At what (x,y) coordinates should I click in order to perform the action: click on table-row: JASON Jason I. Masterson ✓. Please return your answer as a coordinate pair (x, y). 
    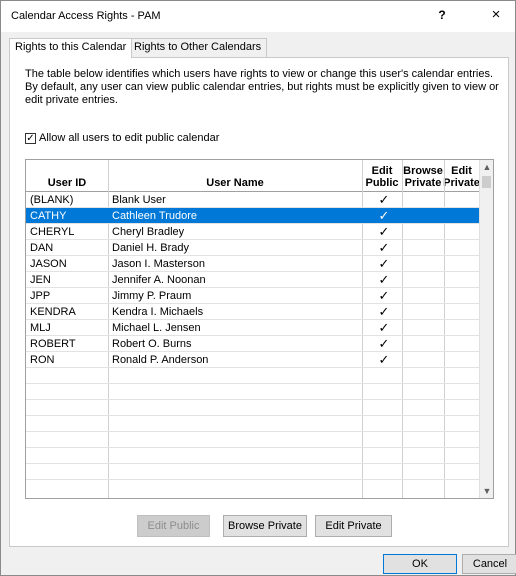
    Looking at the image, I should click on (252, 264).